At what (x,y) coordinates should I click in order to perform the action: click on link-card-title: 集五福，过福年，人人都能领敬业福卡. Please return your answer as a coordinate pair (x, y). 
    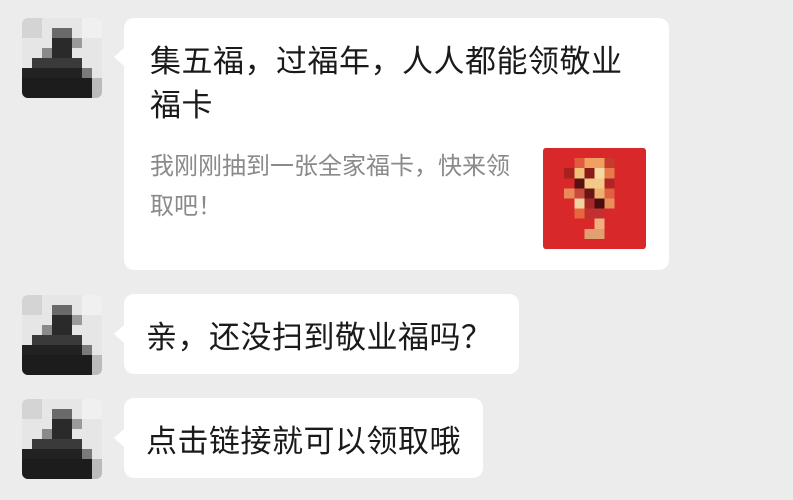
    Looking at the image, I should click on (386, 84).